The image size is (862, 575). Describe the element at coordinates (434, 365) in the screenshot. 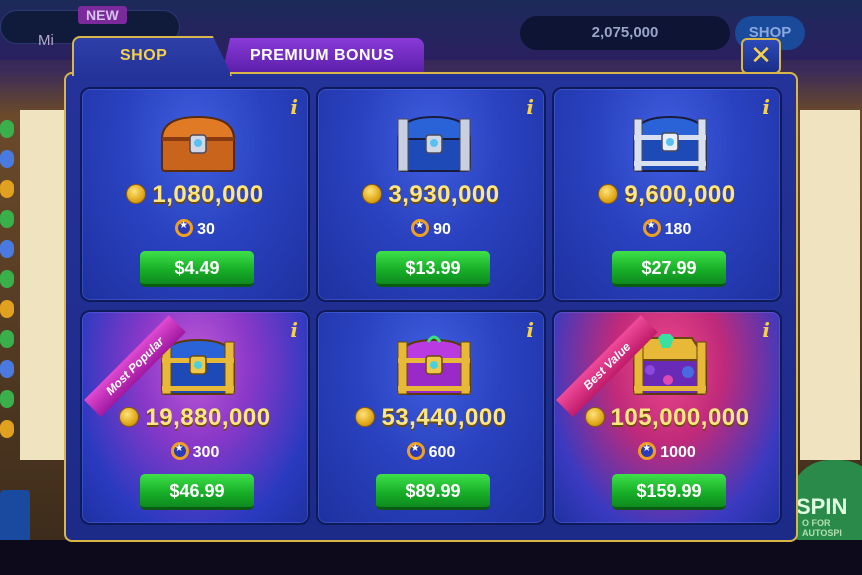

I see `chest-gold-purple-icon` at that location.